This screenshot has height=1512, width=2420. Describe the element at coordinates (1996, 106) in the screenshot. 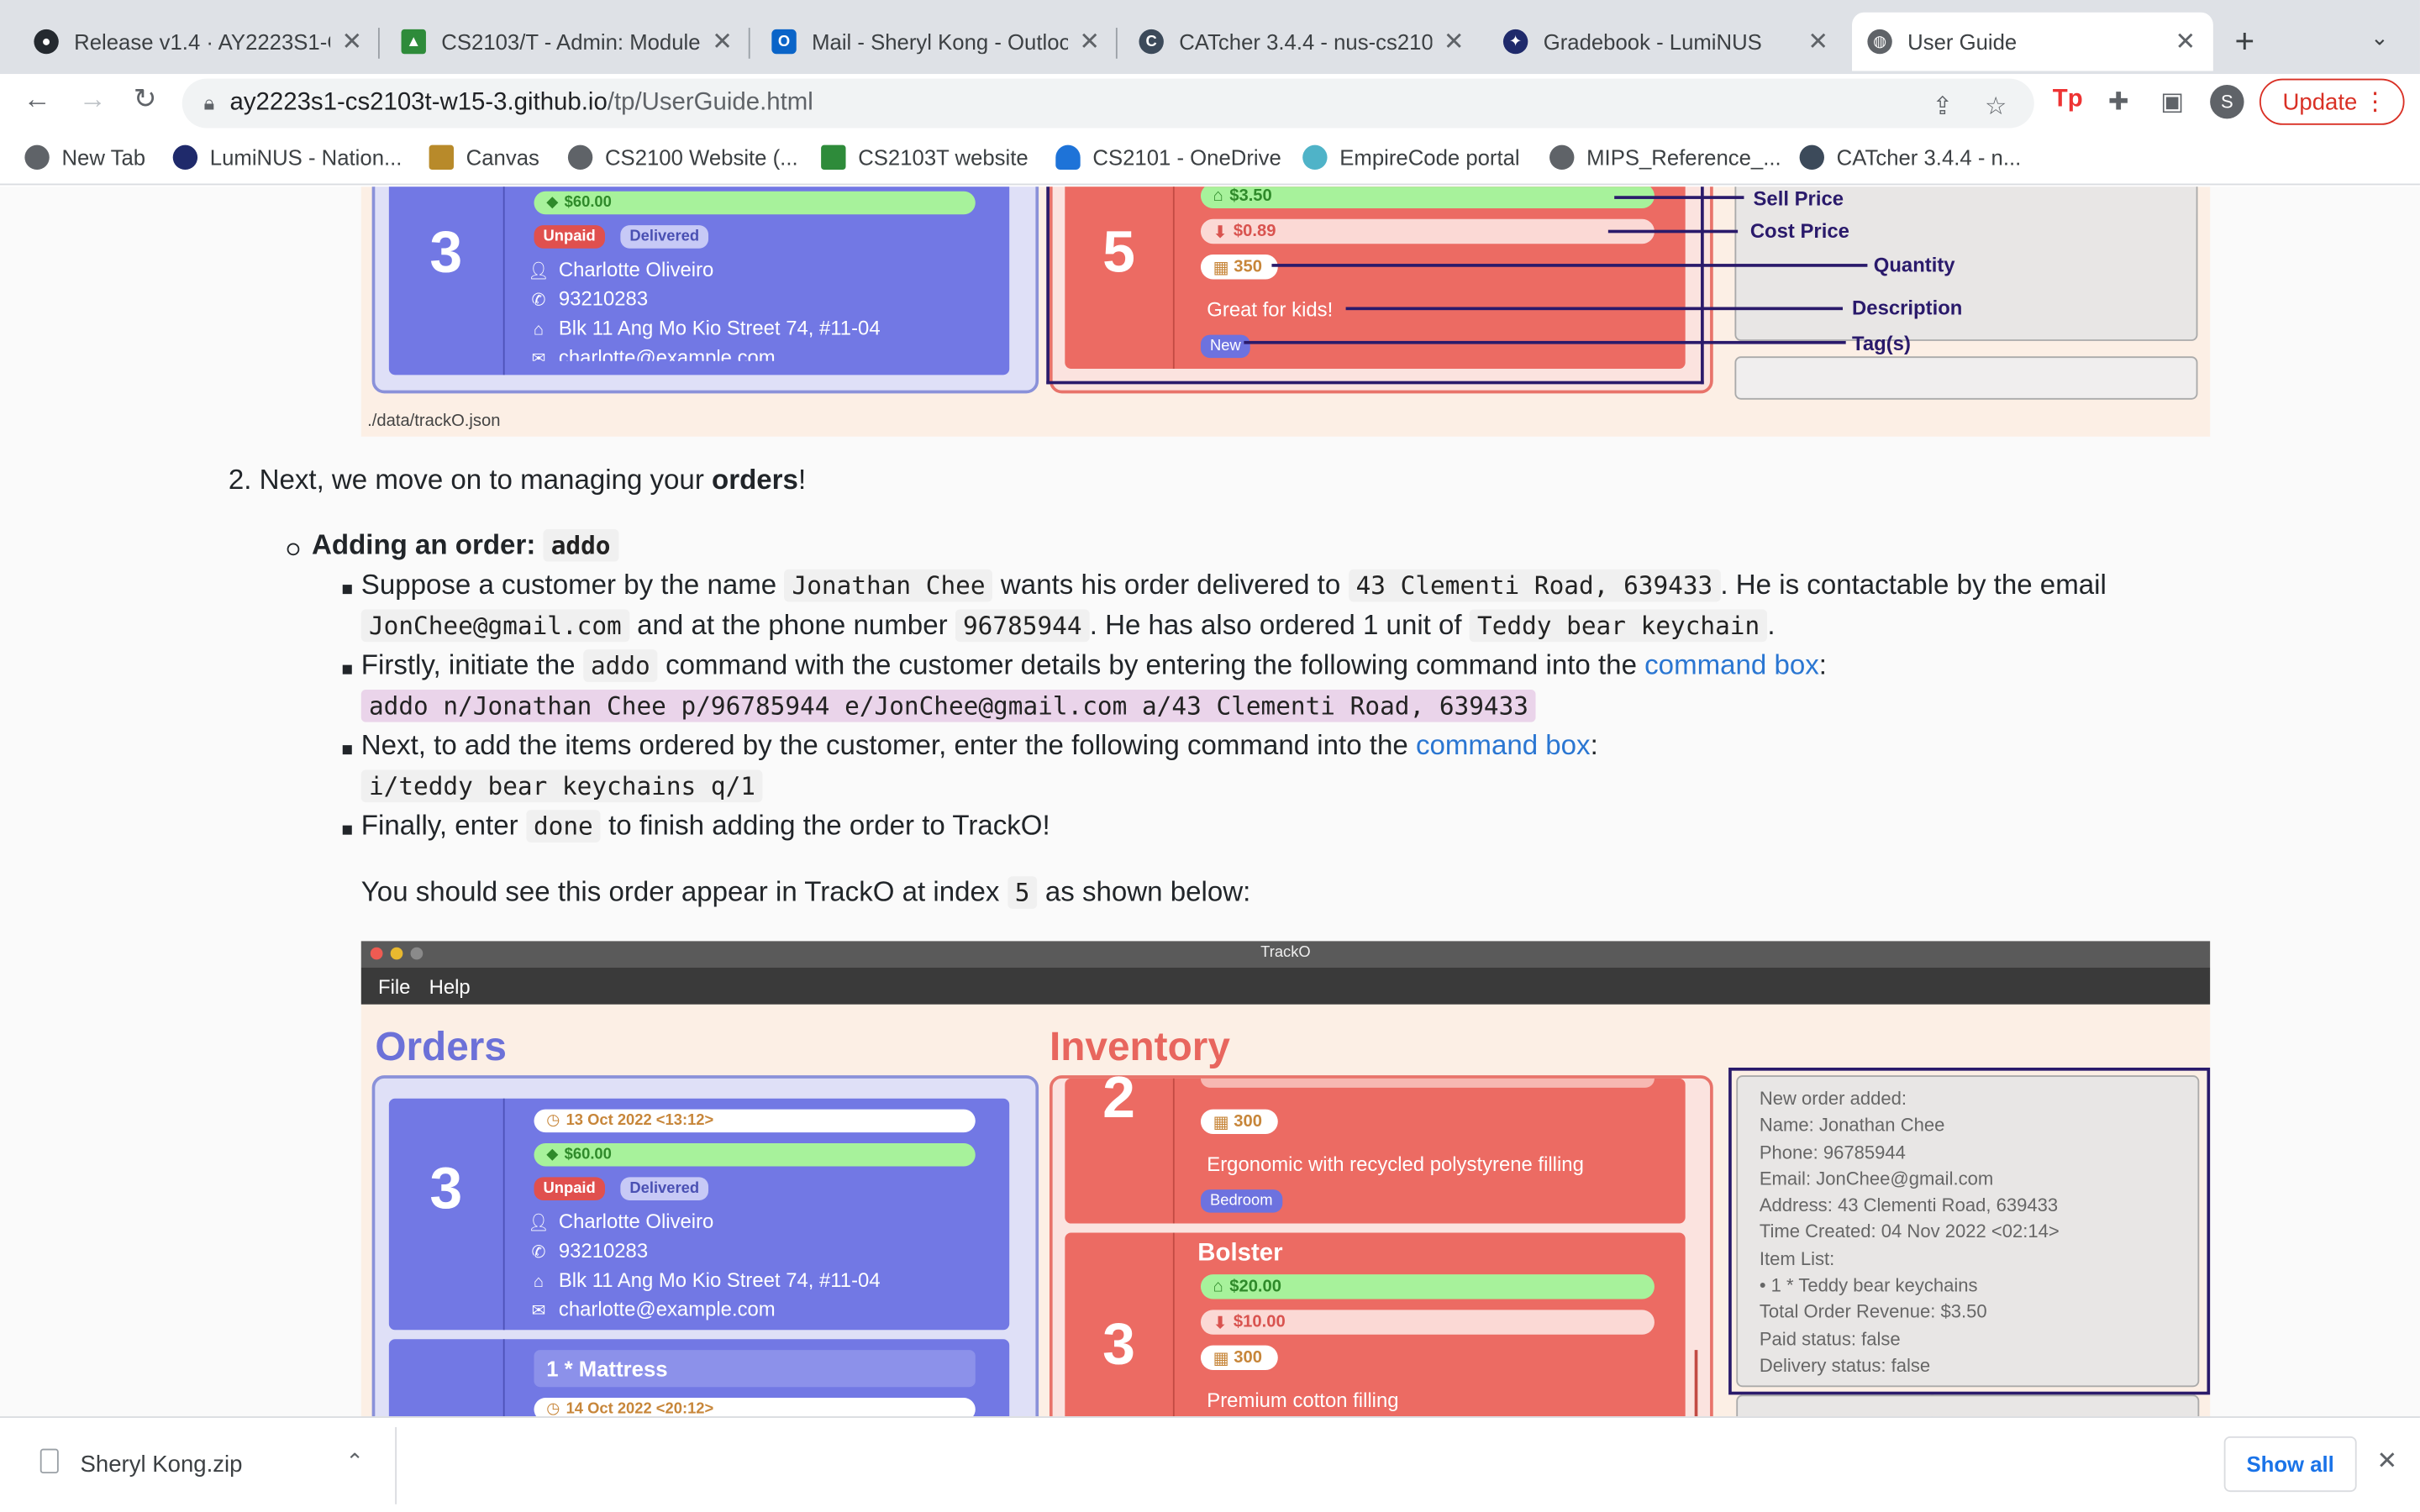

I see `star-icon: ☆` at that location.